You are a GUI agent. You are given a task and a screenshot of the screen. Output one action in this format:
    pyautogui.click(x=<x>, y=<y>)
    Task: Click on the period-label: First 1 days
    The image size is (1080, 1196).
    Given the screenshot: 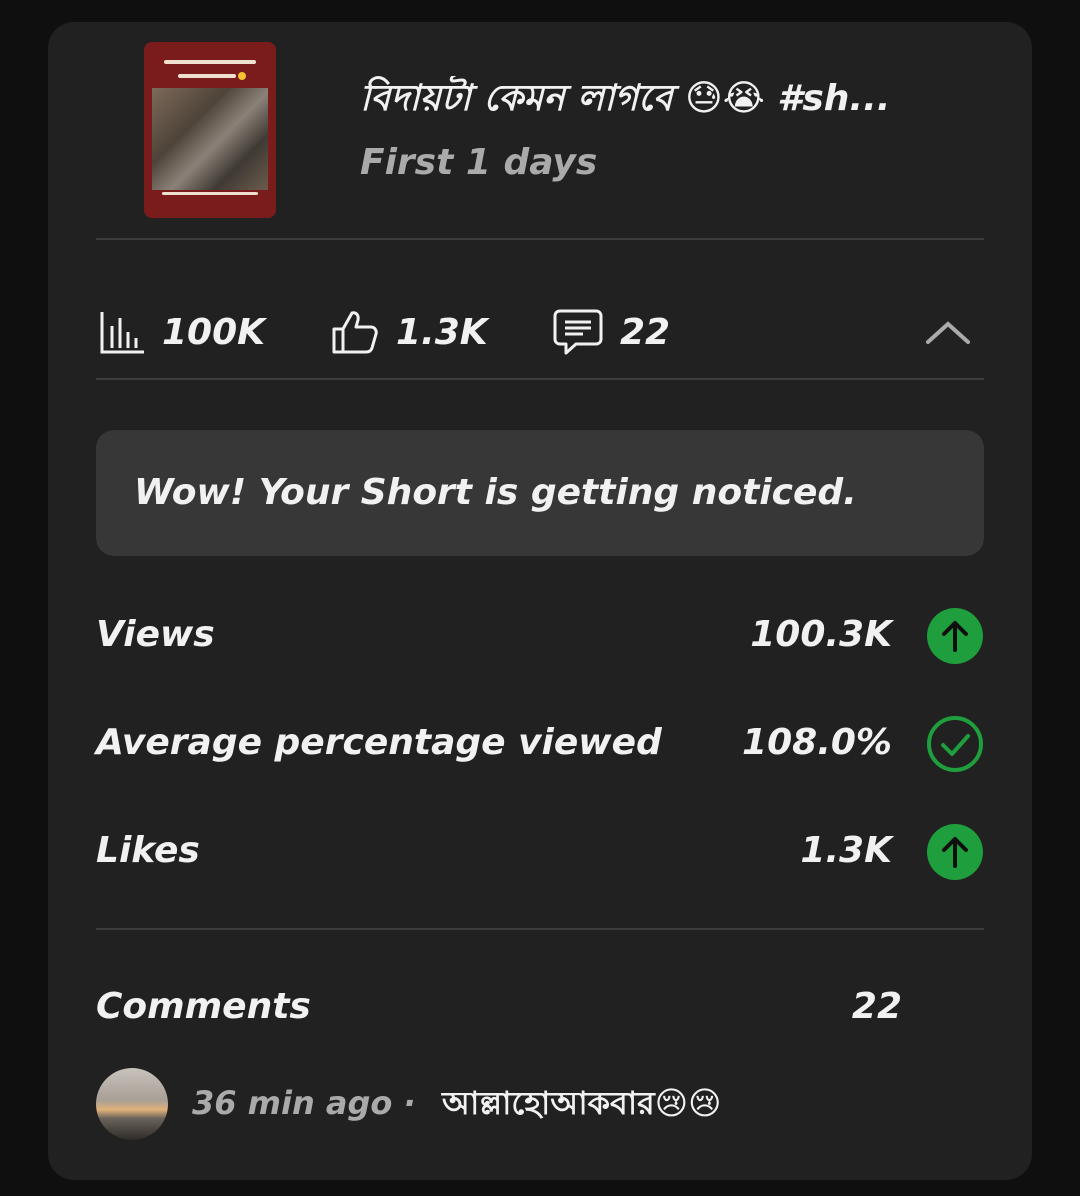 What is the action you would take?
    pyautogui.click(x=479, y=162)
    